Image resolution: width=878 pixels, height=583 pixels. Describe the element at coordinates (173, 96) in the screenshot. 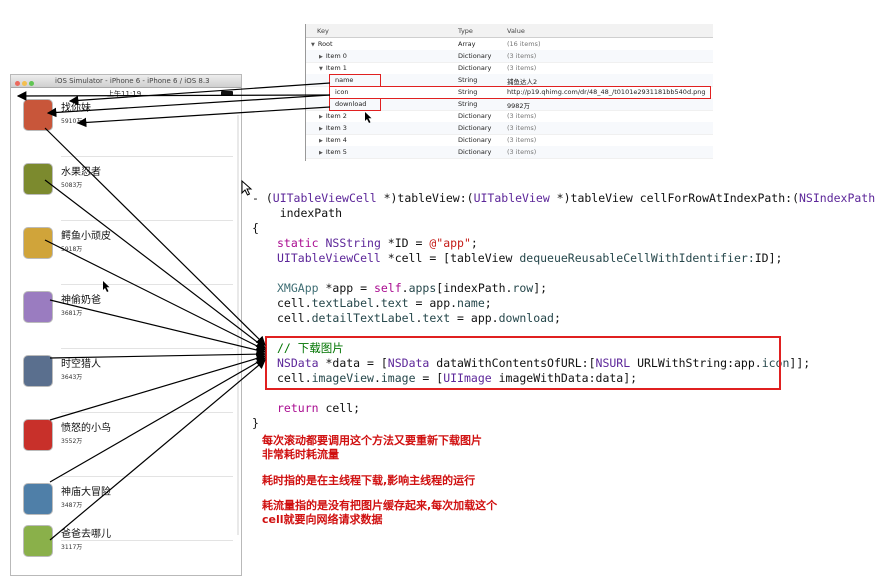

I see `arrow-icon-to-edge` at that location.